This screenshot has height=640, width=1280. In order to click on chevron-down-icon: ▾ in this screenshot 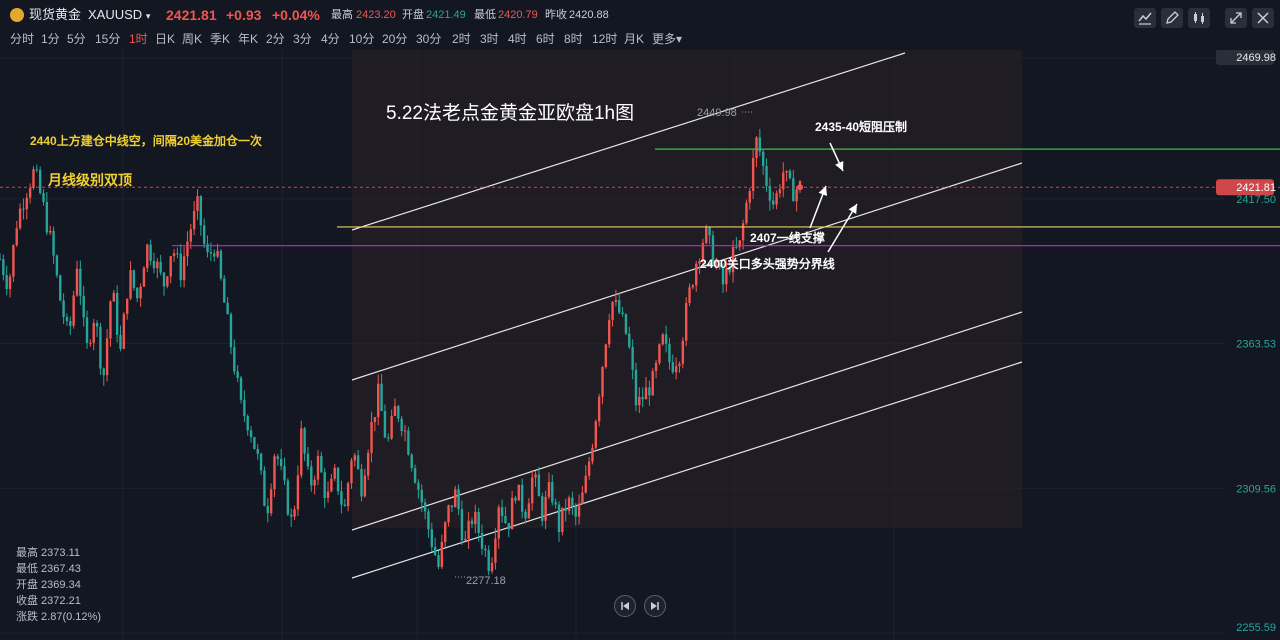, I will do `click(148, 16)`.